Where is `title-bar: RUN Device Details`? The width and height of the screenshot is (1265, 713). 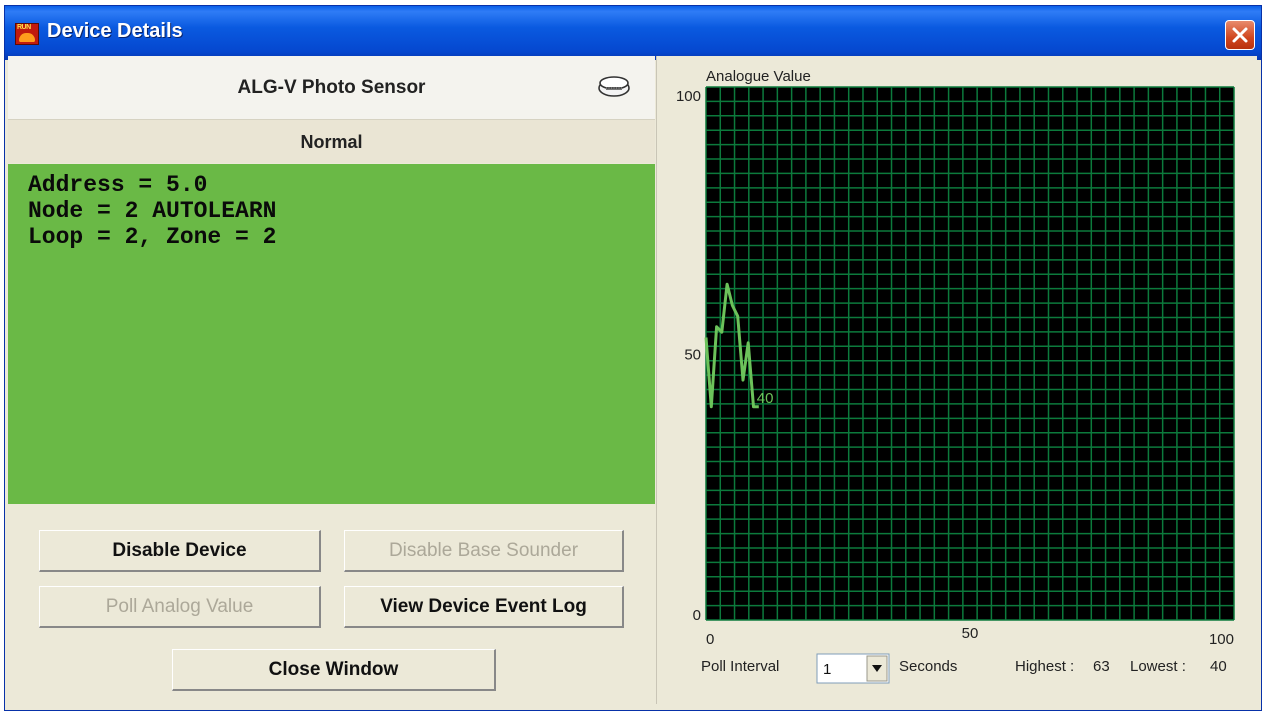 title-bar: RUN Device Details is located at coordinates (633, 33).